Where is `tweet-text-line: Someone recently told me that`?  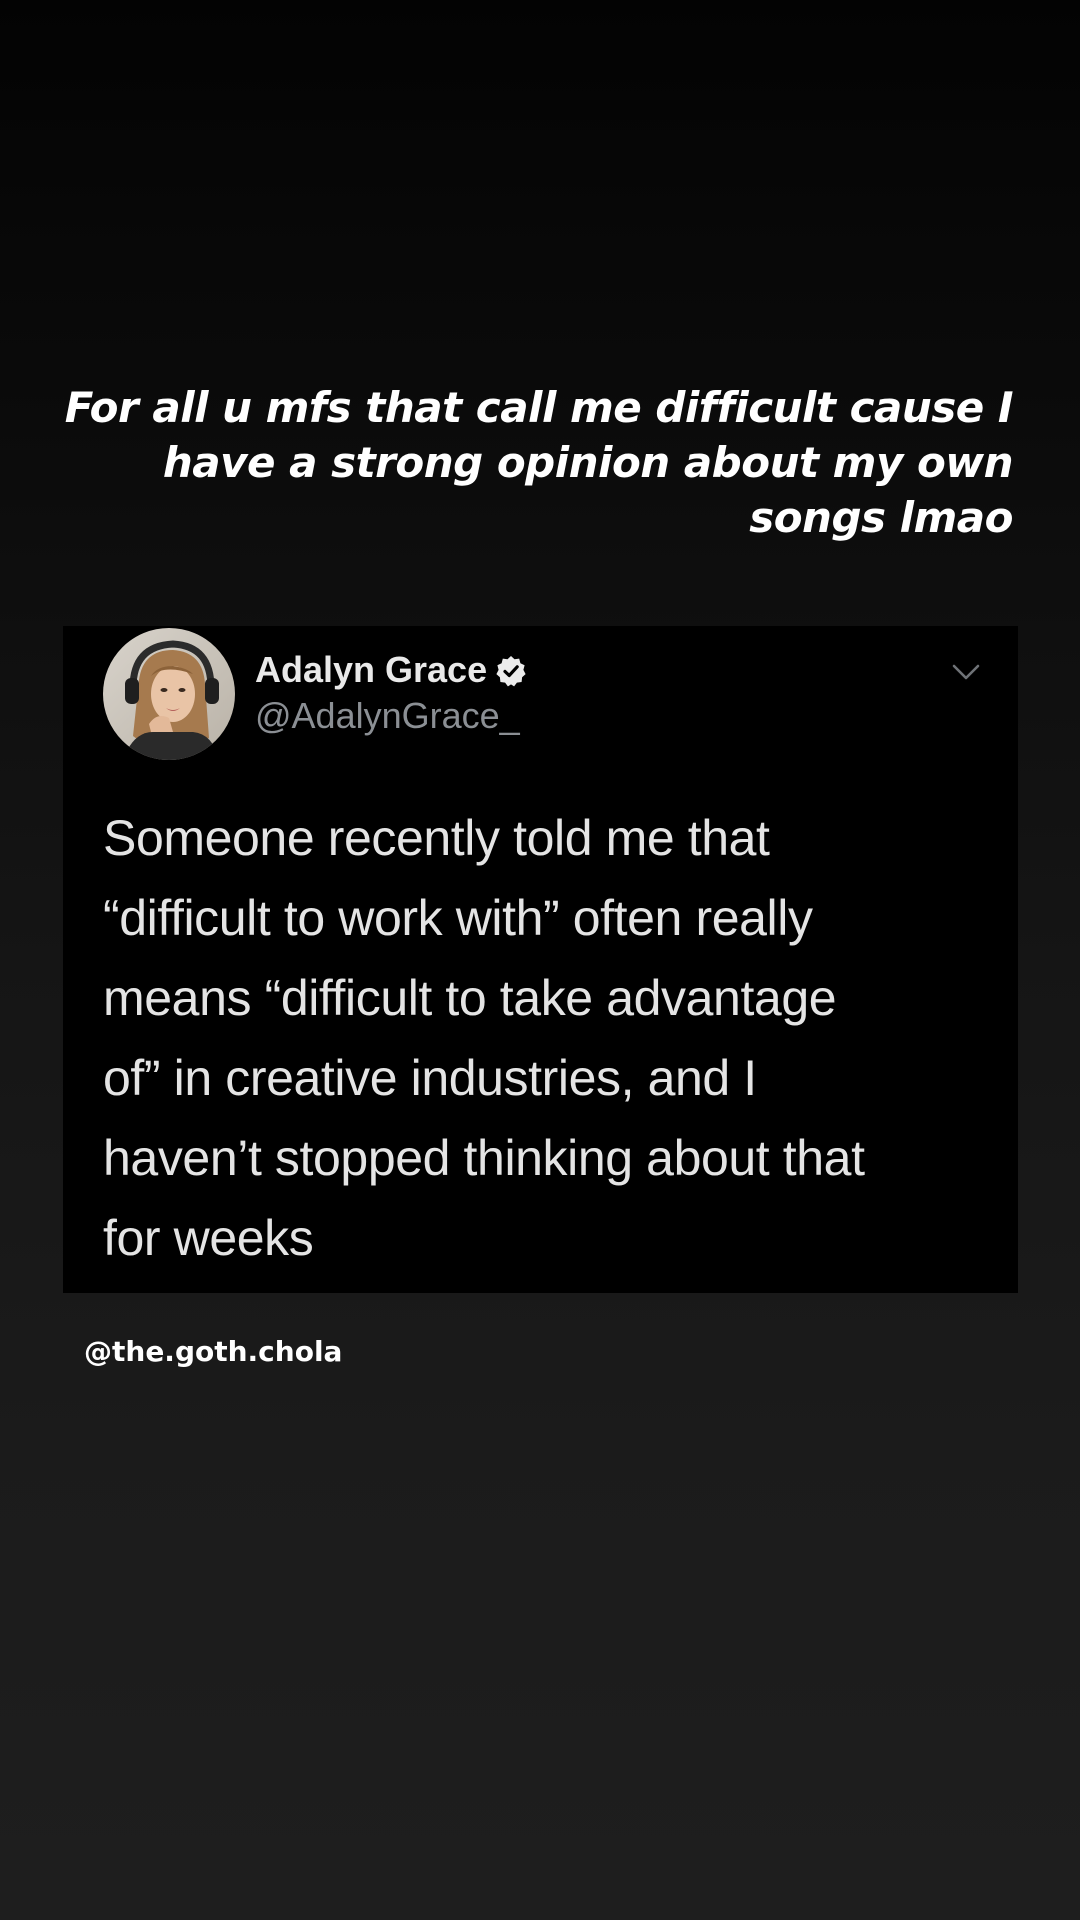
tweet-text-line: Someone recently told me that is located at coordinates (436, 838).